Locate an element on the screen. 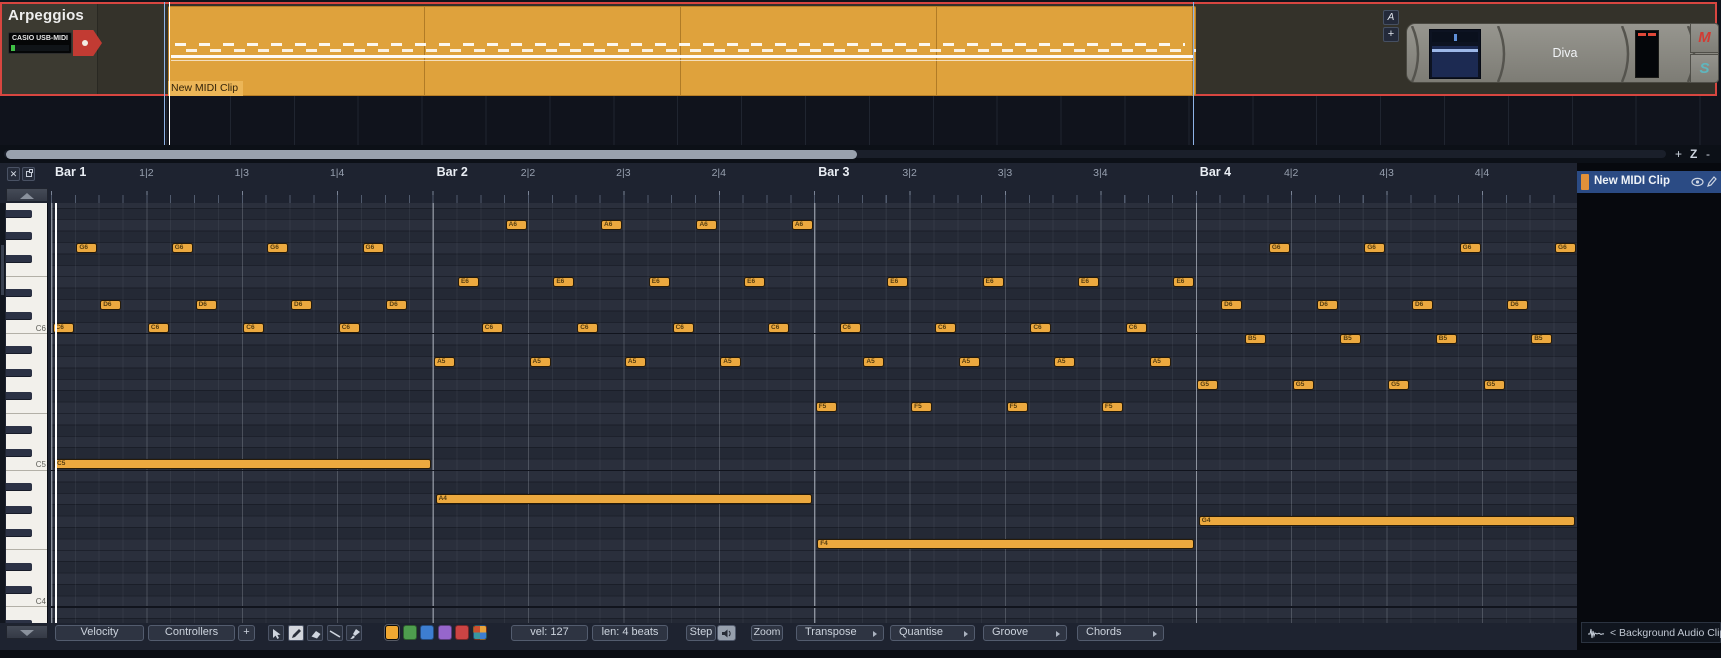 The height and width of the screenshot is (658, 1721). instrument-plugin: Diva is located at coordinates (1565, 54).